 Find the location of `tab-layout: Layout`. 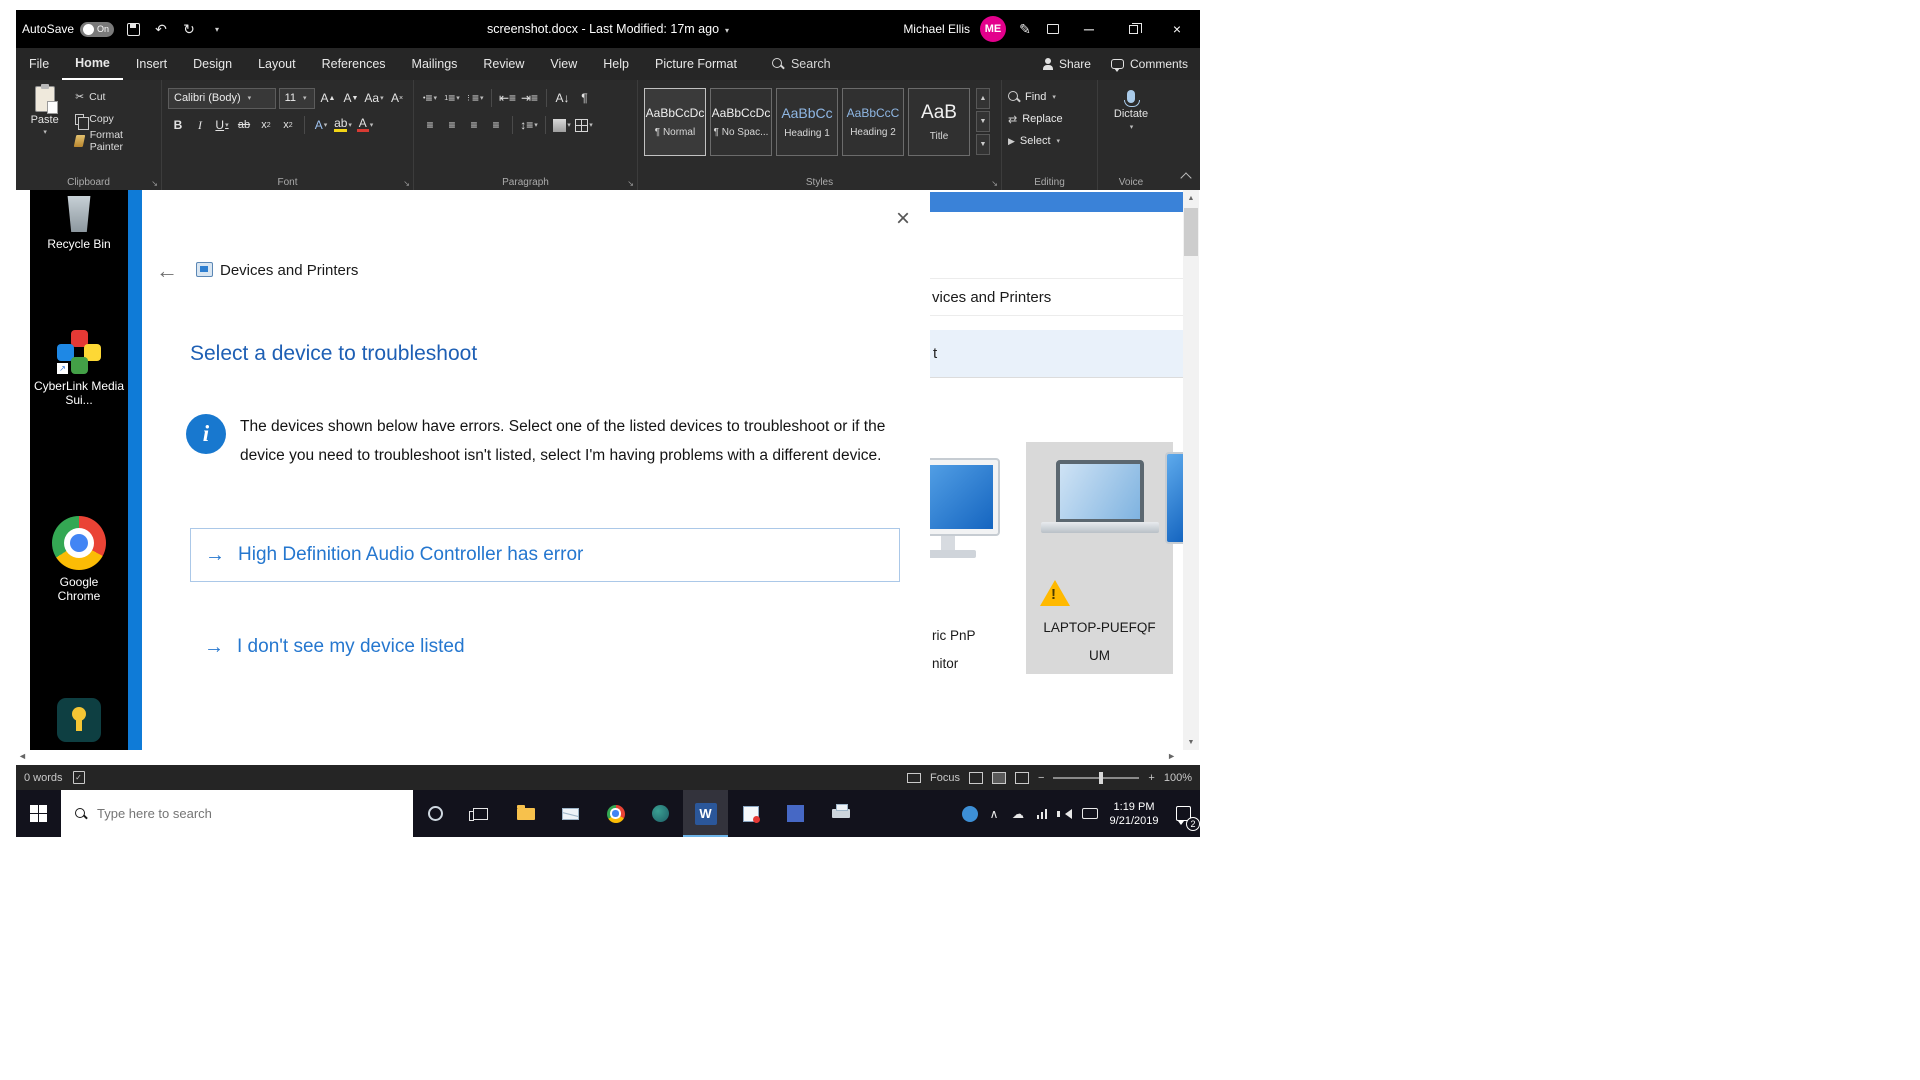

tab-layout: Layout is located at coordinates (277, 64).